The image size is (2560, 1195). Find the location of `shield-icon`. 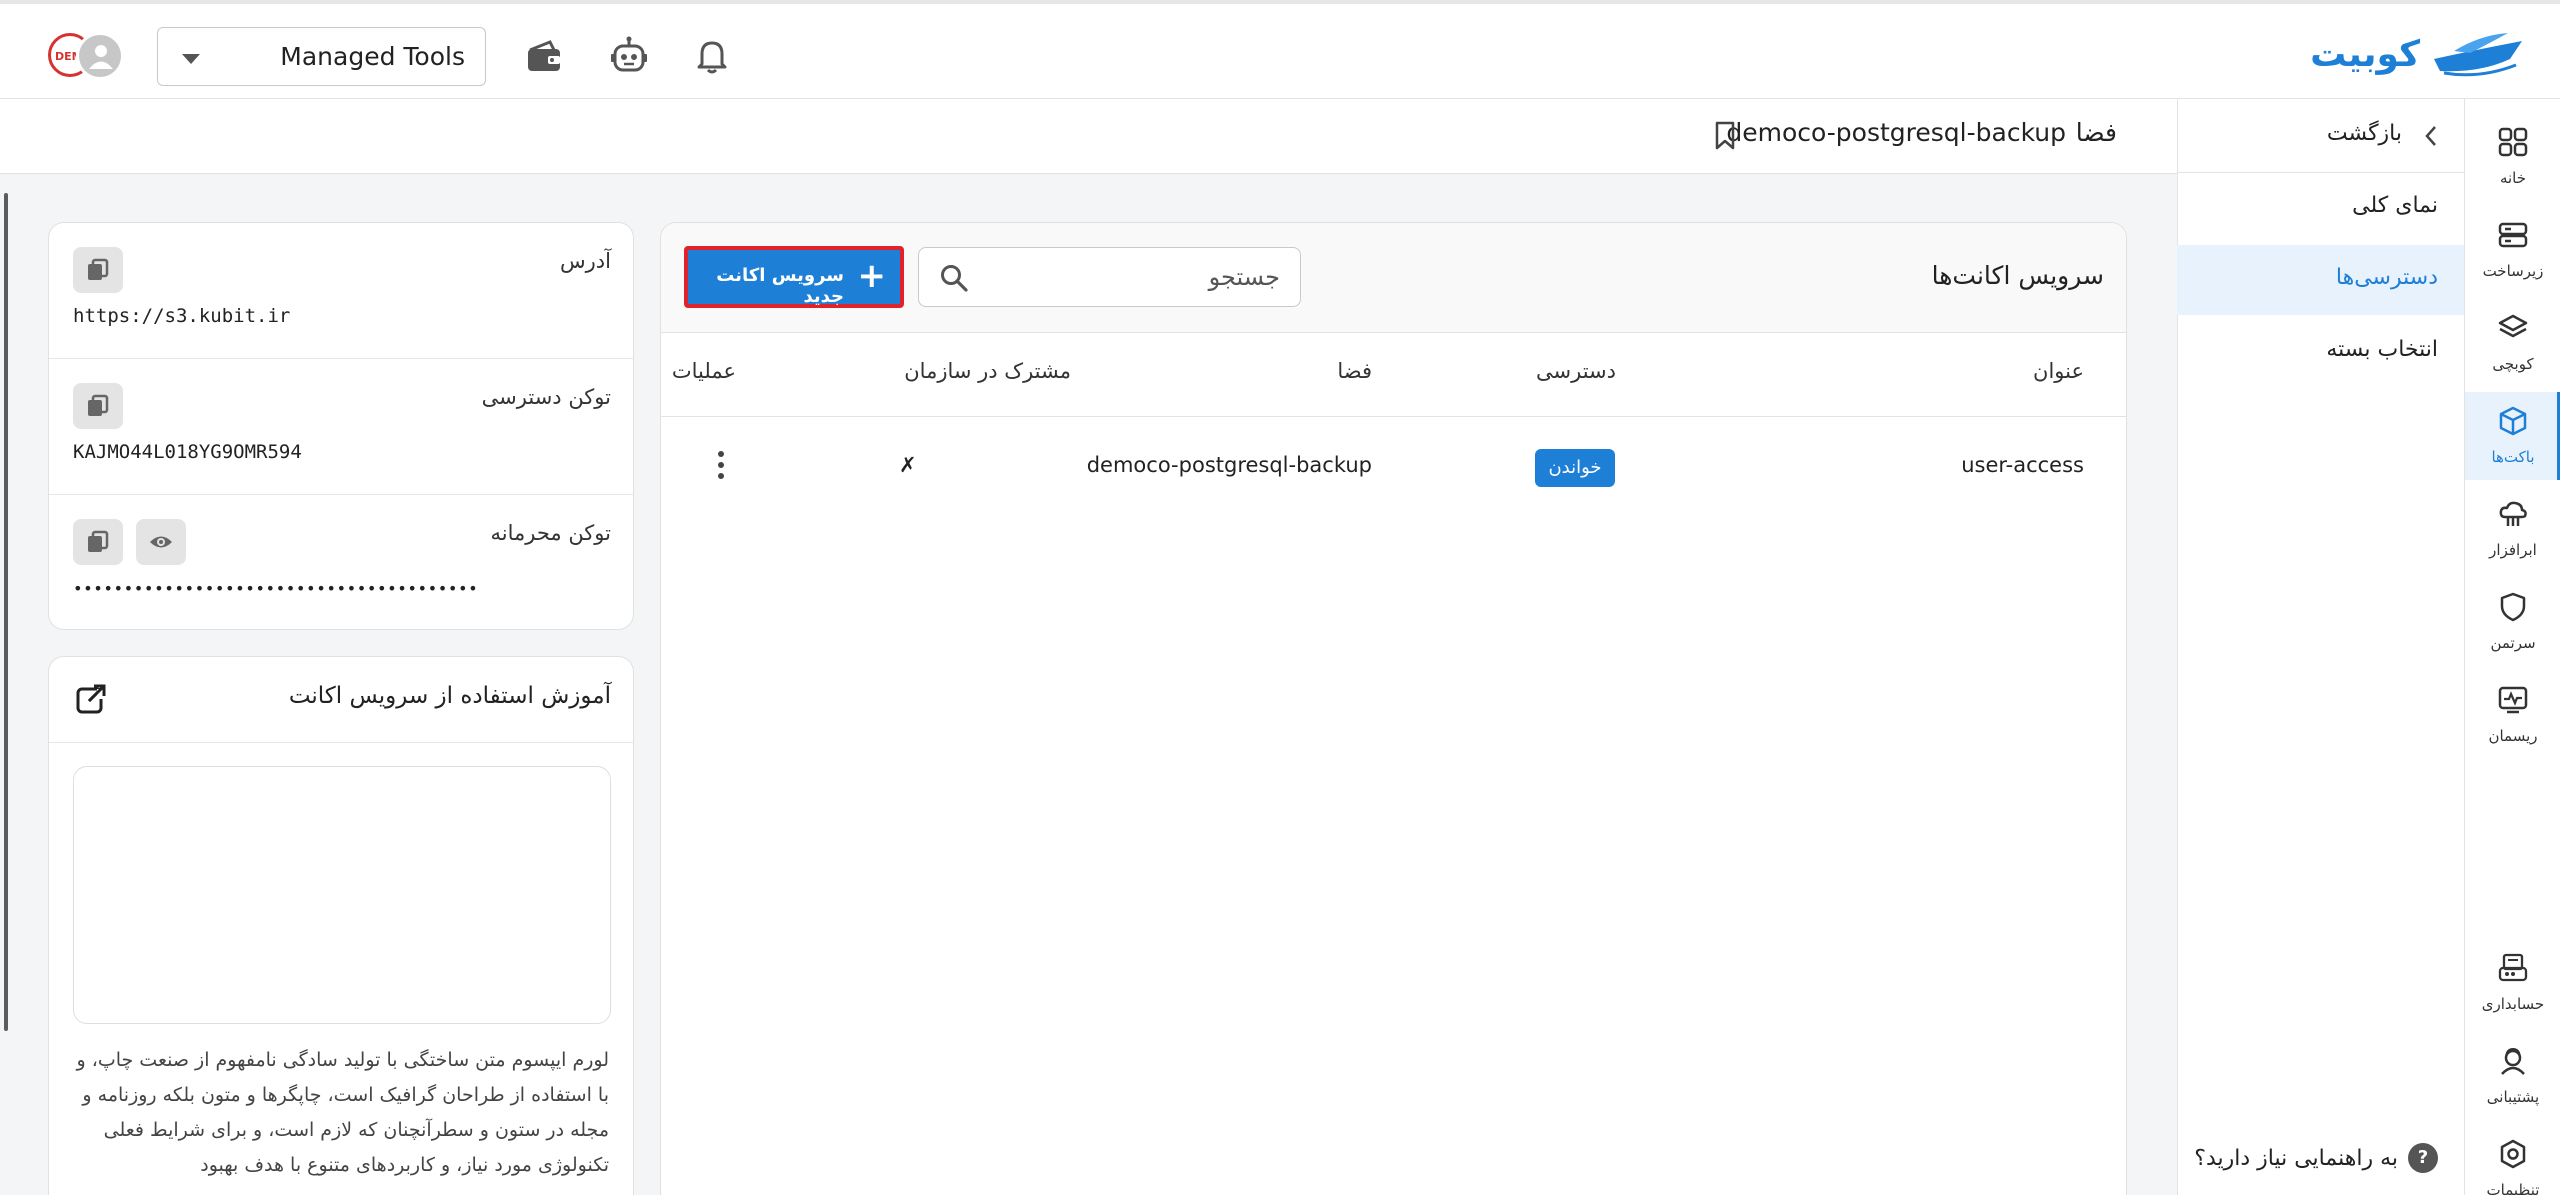

shield-icon is located at coordinates (2513, 607).